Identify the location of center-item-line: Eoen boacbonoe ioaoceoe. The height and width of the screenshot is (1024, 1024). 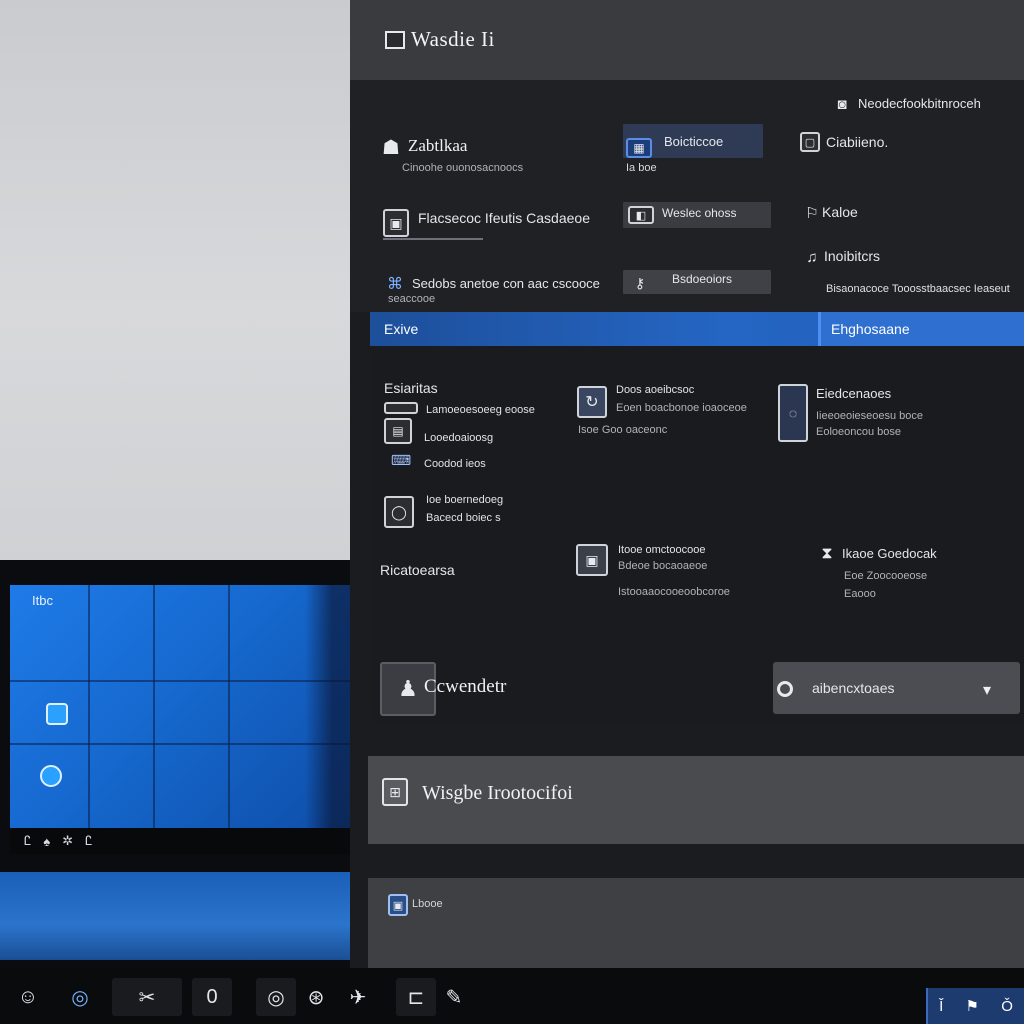
(681, 408).